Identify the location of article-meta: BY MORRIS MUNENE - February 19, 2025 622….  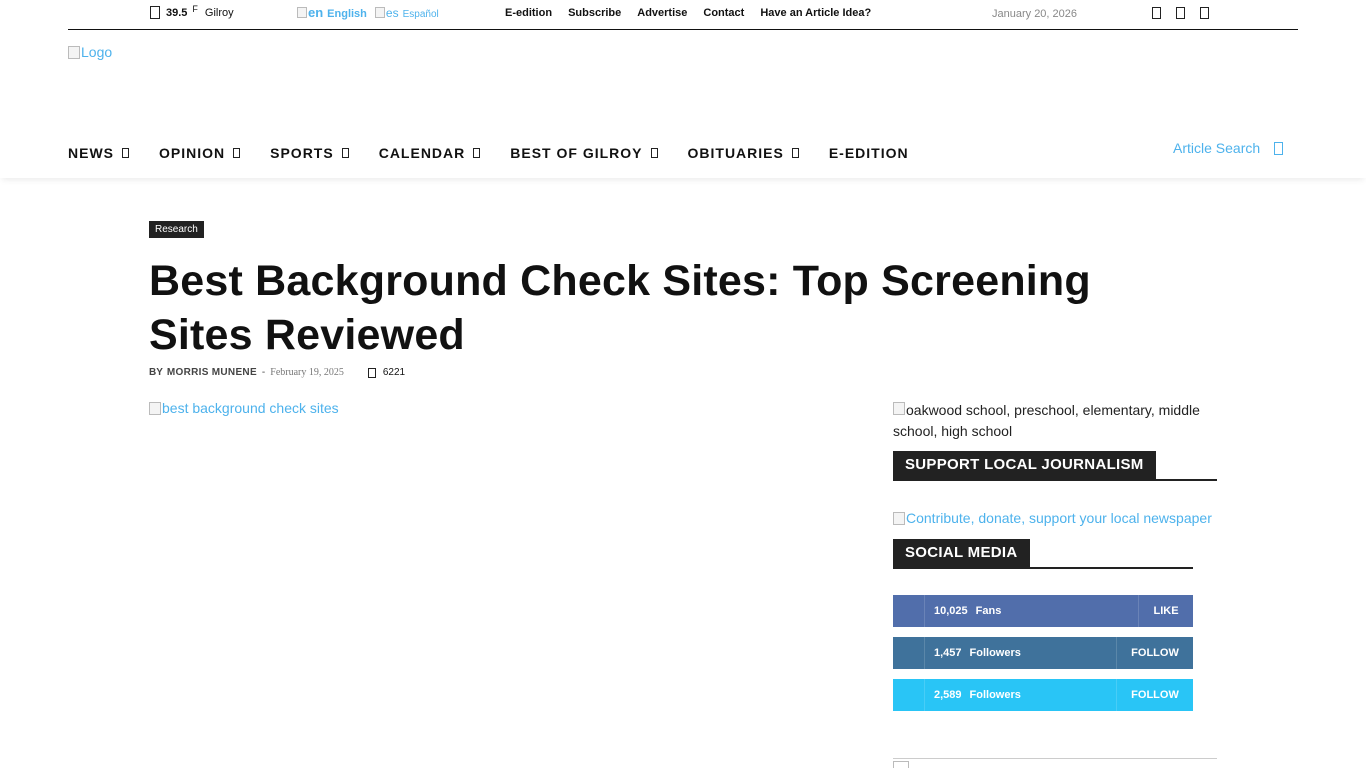
(277, 372).